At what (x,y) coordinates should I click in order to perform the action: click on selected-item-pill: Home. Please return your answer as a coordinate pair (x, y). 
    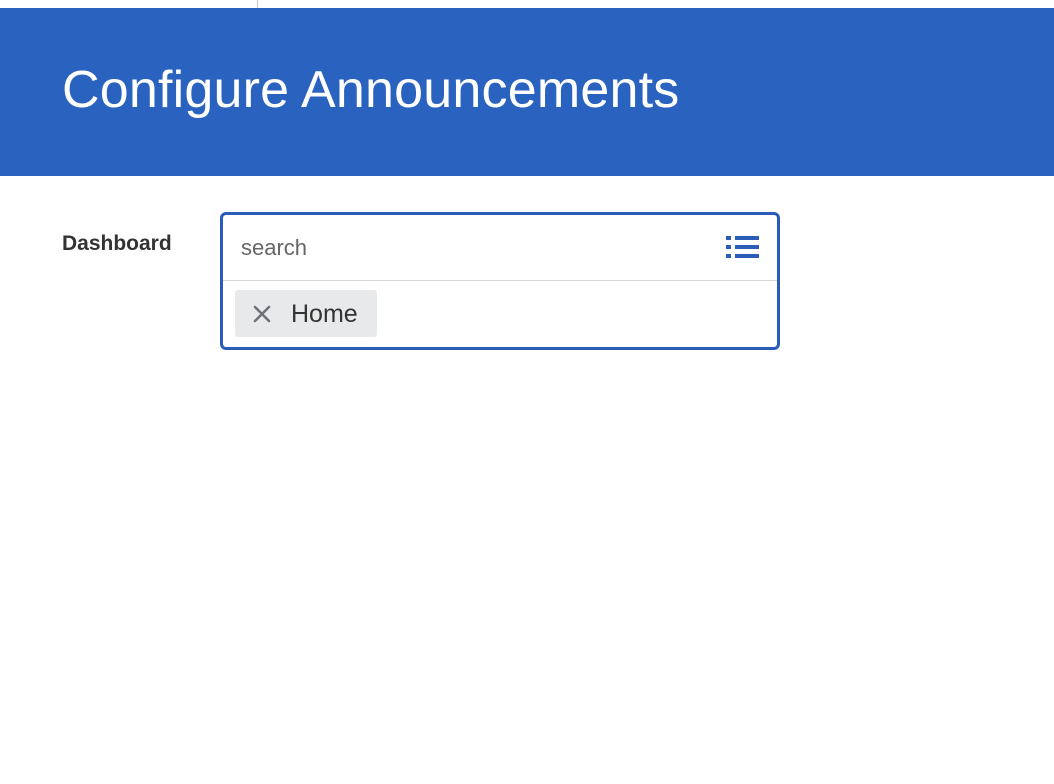
    Looking at the image, I should click on (306, 313).